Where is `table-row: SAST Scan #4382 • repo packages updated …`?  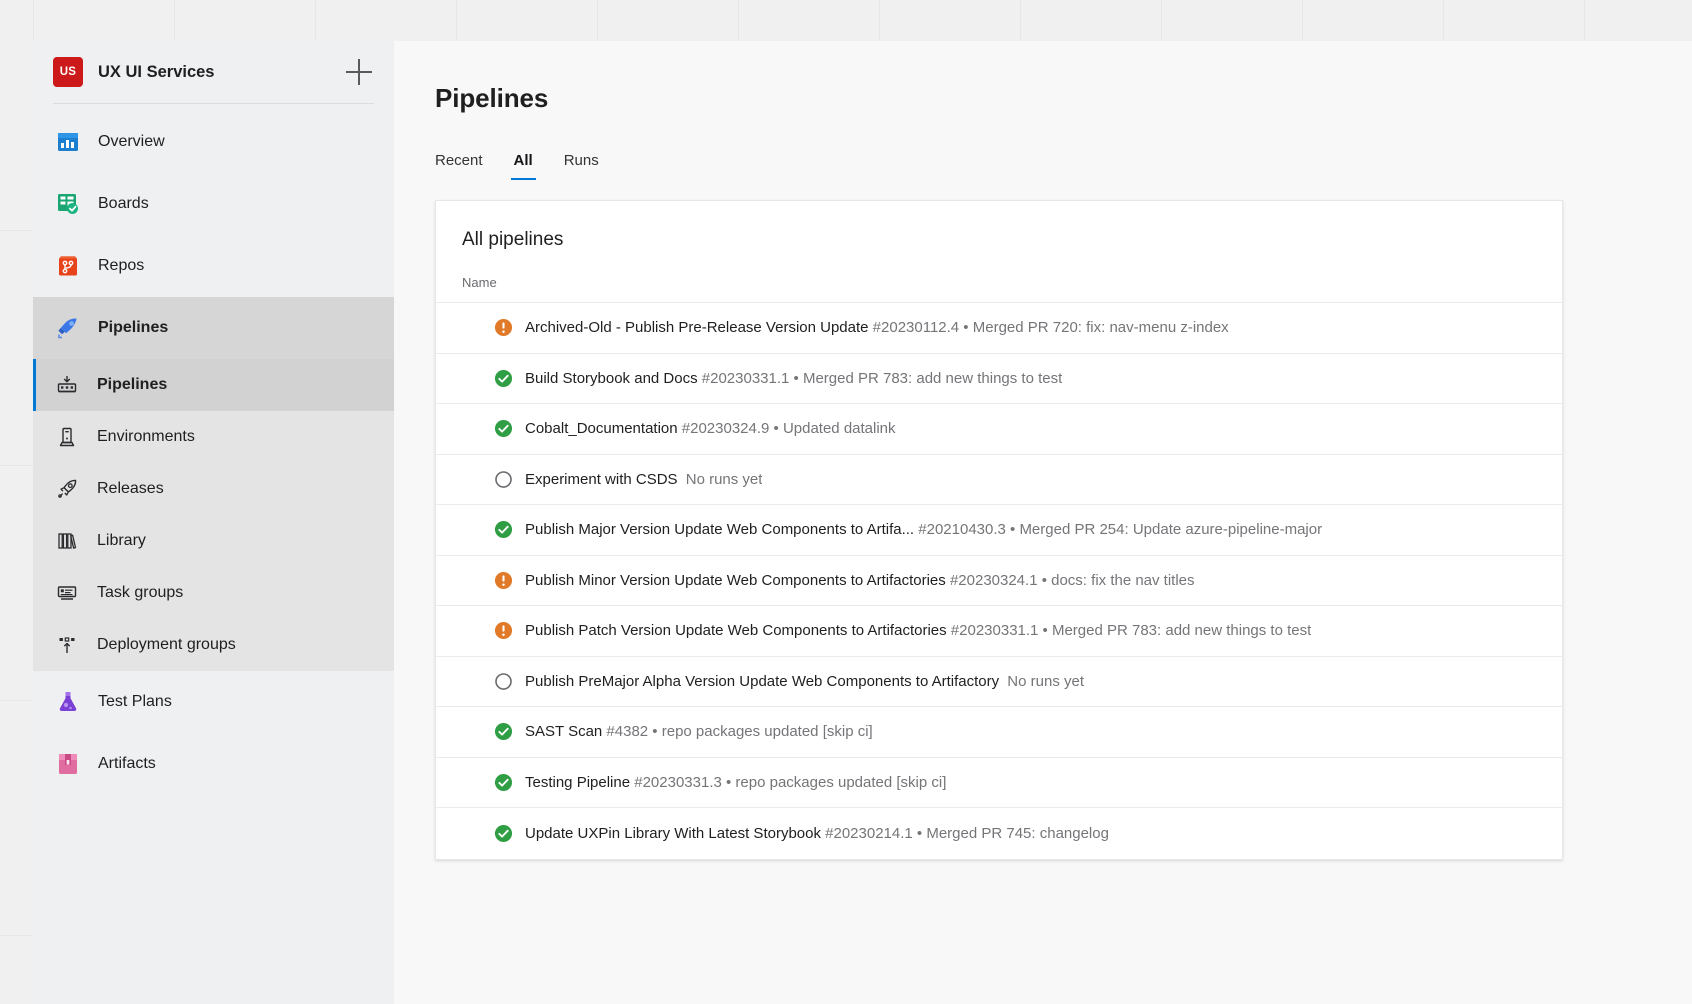
table-row: SAST Scan #4382 • repo packages updated … is located at coordinates (999, 732).